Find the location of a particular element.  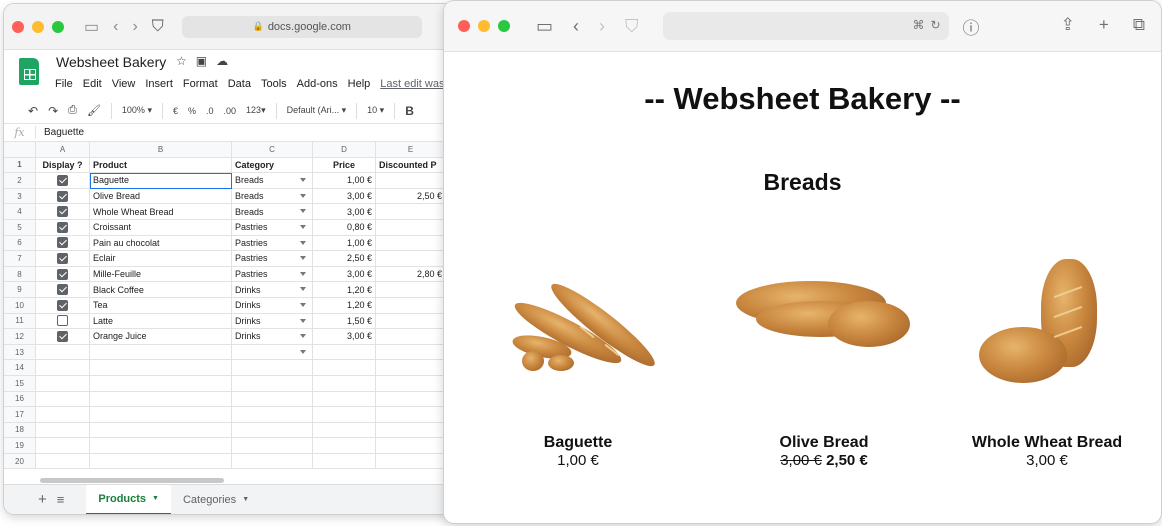

back-icon: ‹ is located at coordinates (576, 26).